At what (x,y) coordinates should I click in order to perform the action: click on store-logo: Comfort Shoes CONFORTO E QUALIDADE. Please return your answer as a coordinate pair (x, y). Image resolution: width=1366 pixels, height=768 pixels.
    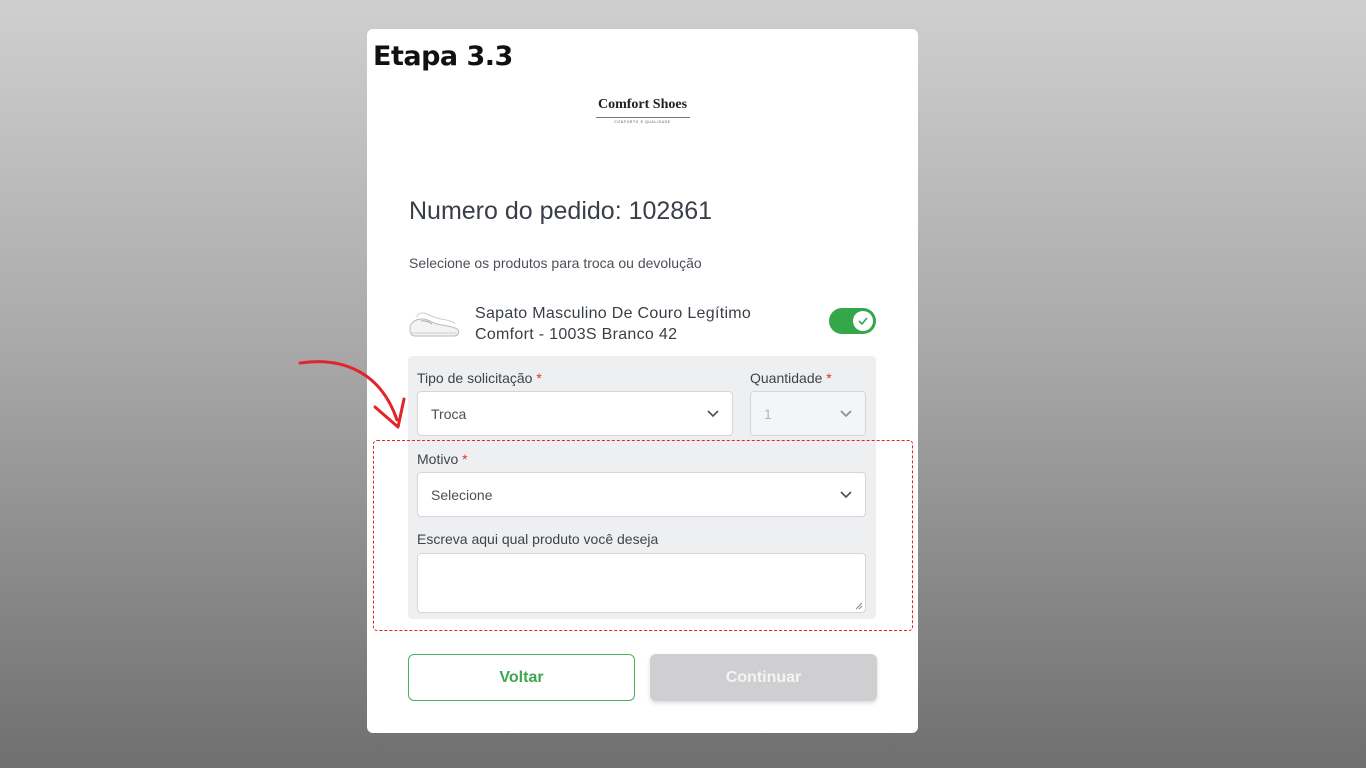
    Looking at the image, I should click on (642, 110).